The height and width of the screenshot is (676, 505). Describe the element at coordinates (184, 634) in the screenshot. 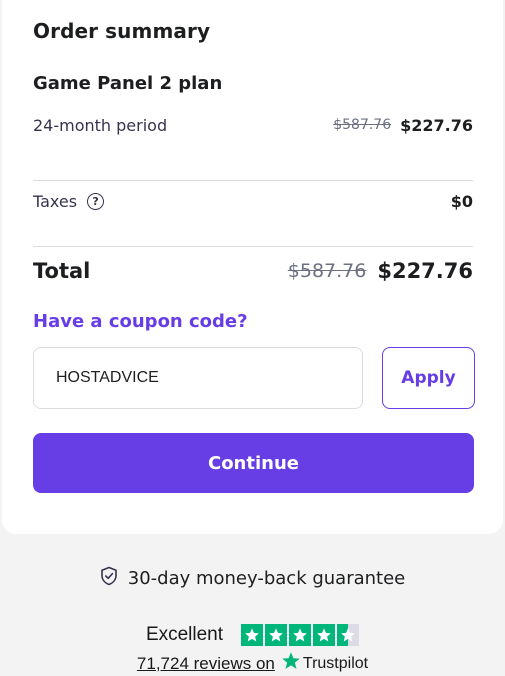

I see `rating-text: Excellent` at that location.